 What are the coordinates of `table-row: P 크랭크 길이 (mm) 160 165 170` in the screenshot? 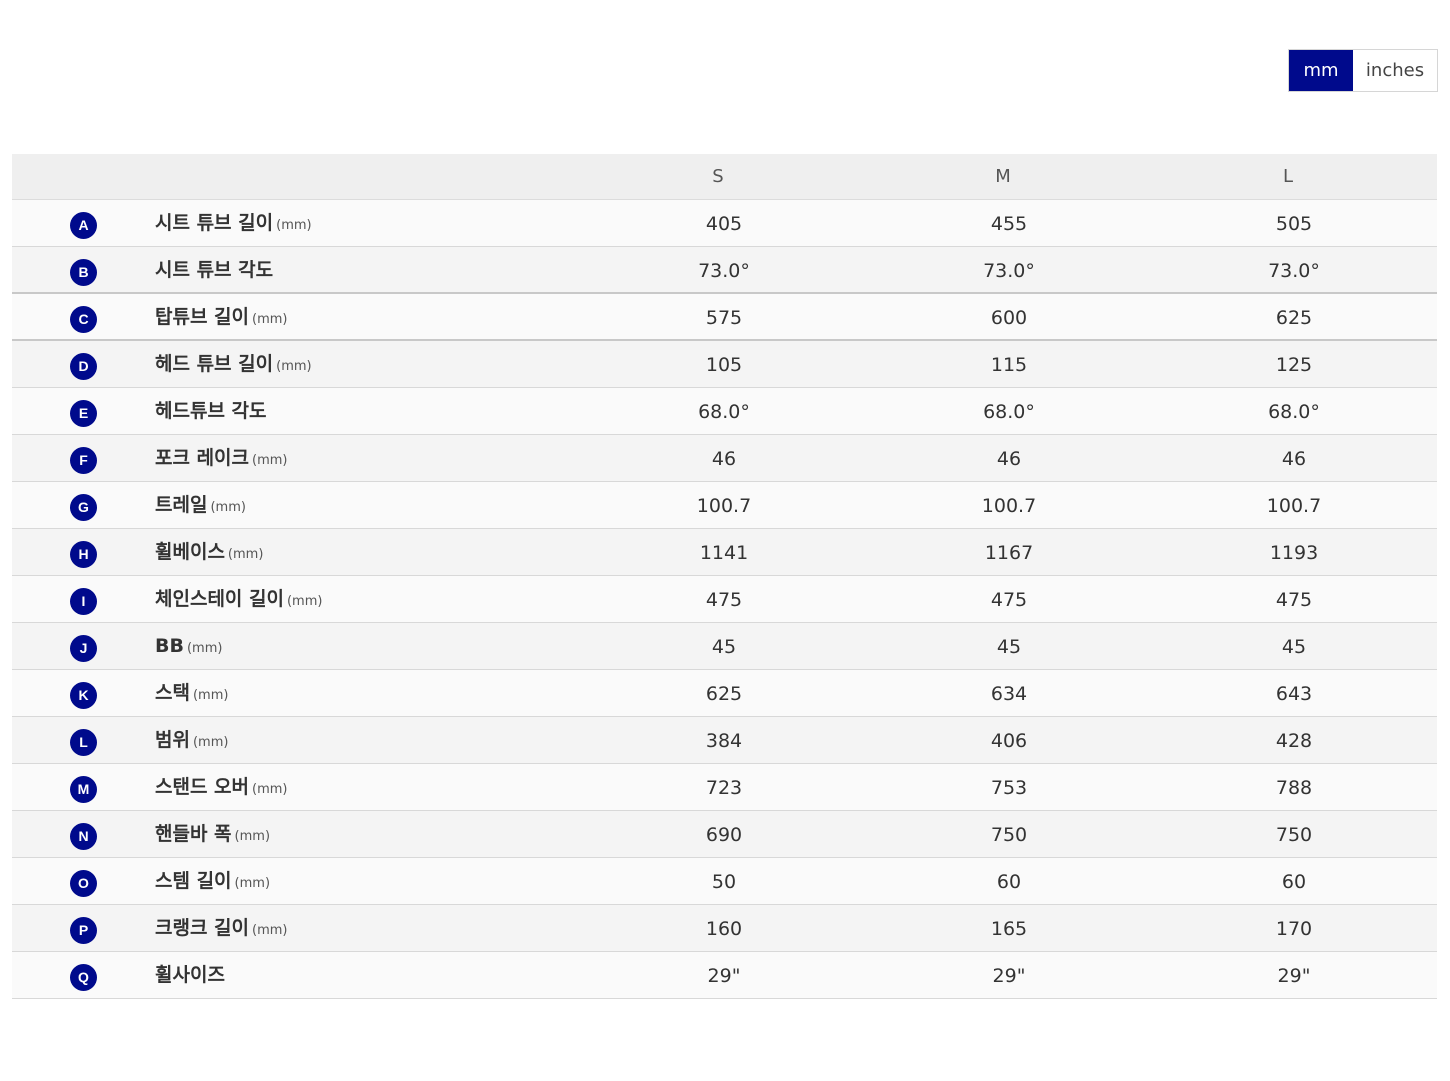 It's located at (724, 928).